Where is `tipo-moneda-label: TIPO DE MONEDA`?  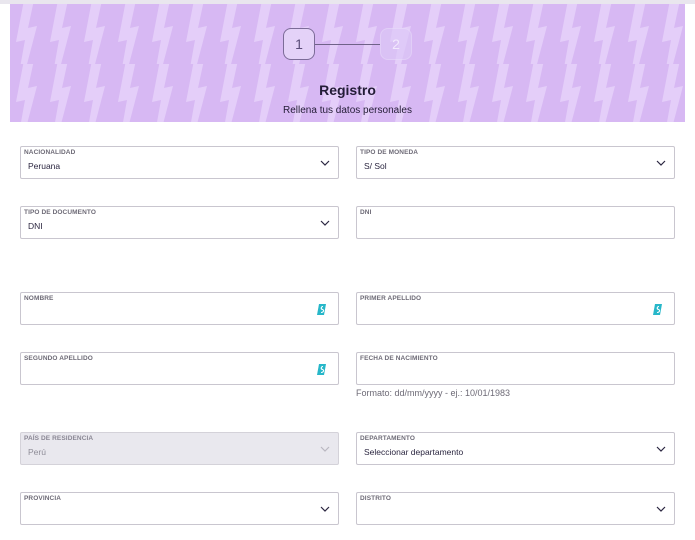
tipo-moneda-label: TIPO DE MONEDA is located at coordinates (389, 152).